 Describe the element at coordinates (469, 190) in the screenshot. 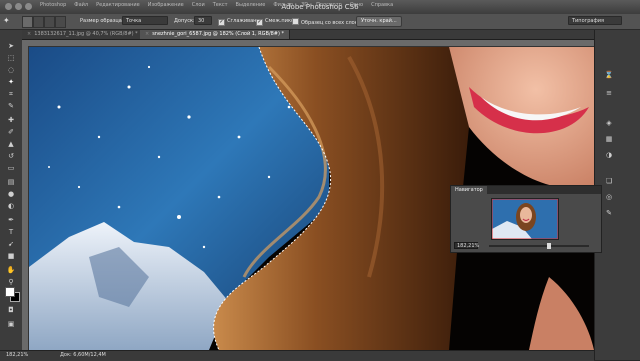

I see `navigator-tab: Навигатор` at that location.